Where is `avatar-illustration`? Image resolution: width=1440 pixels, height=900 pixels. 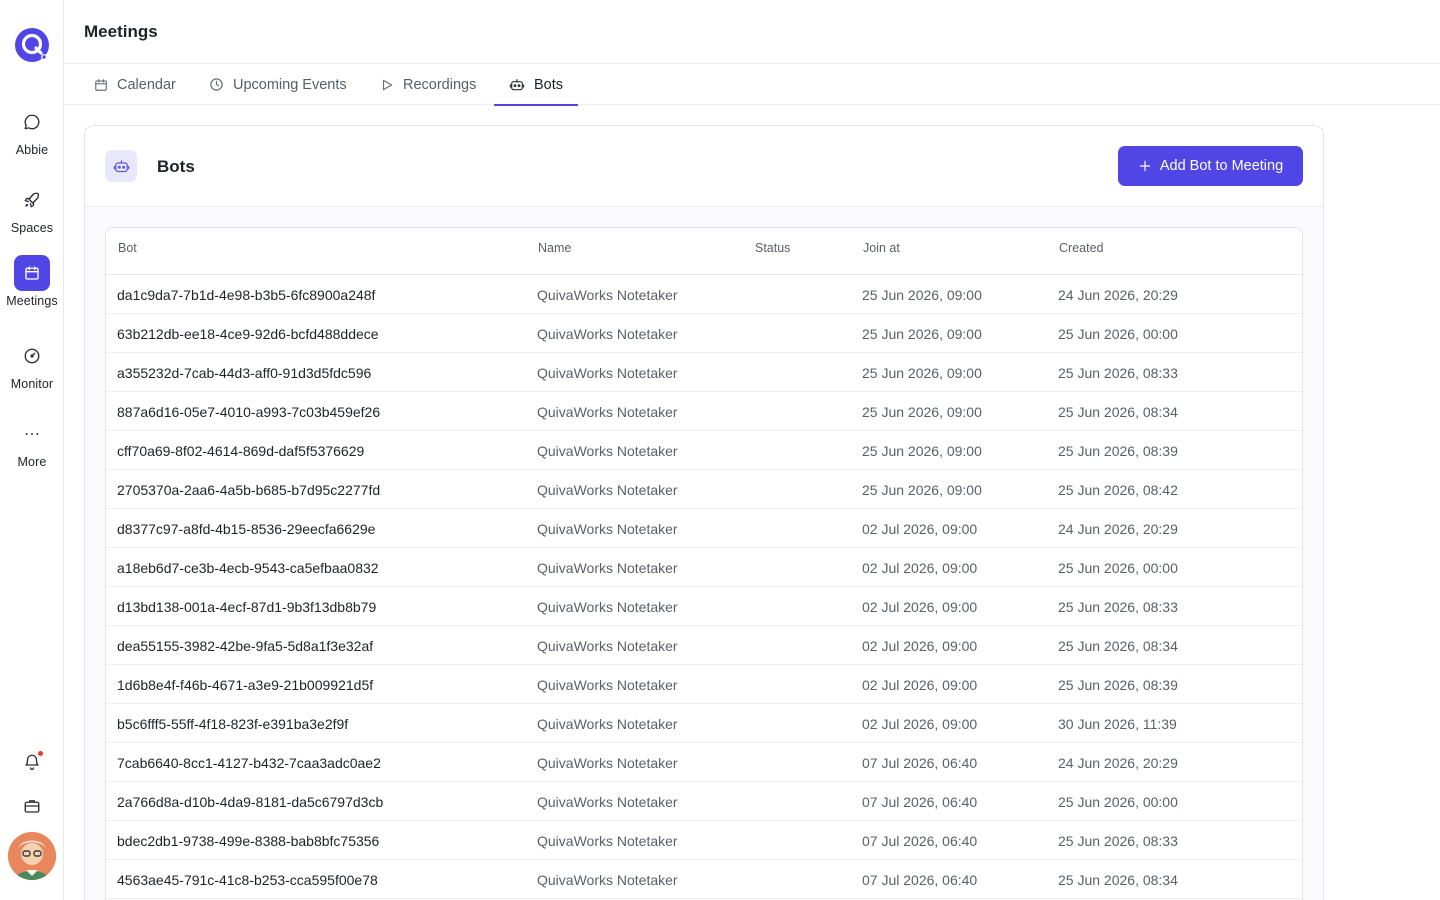
avatar-illustration is located at coordinates (32, 856).